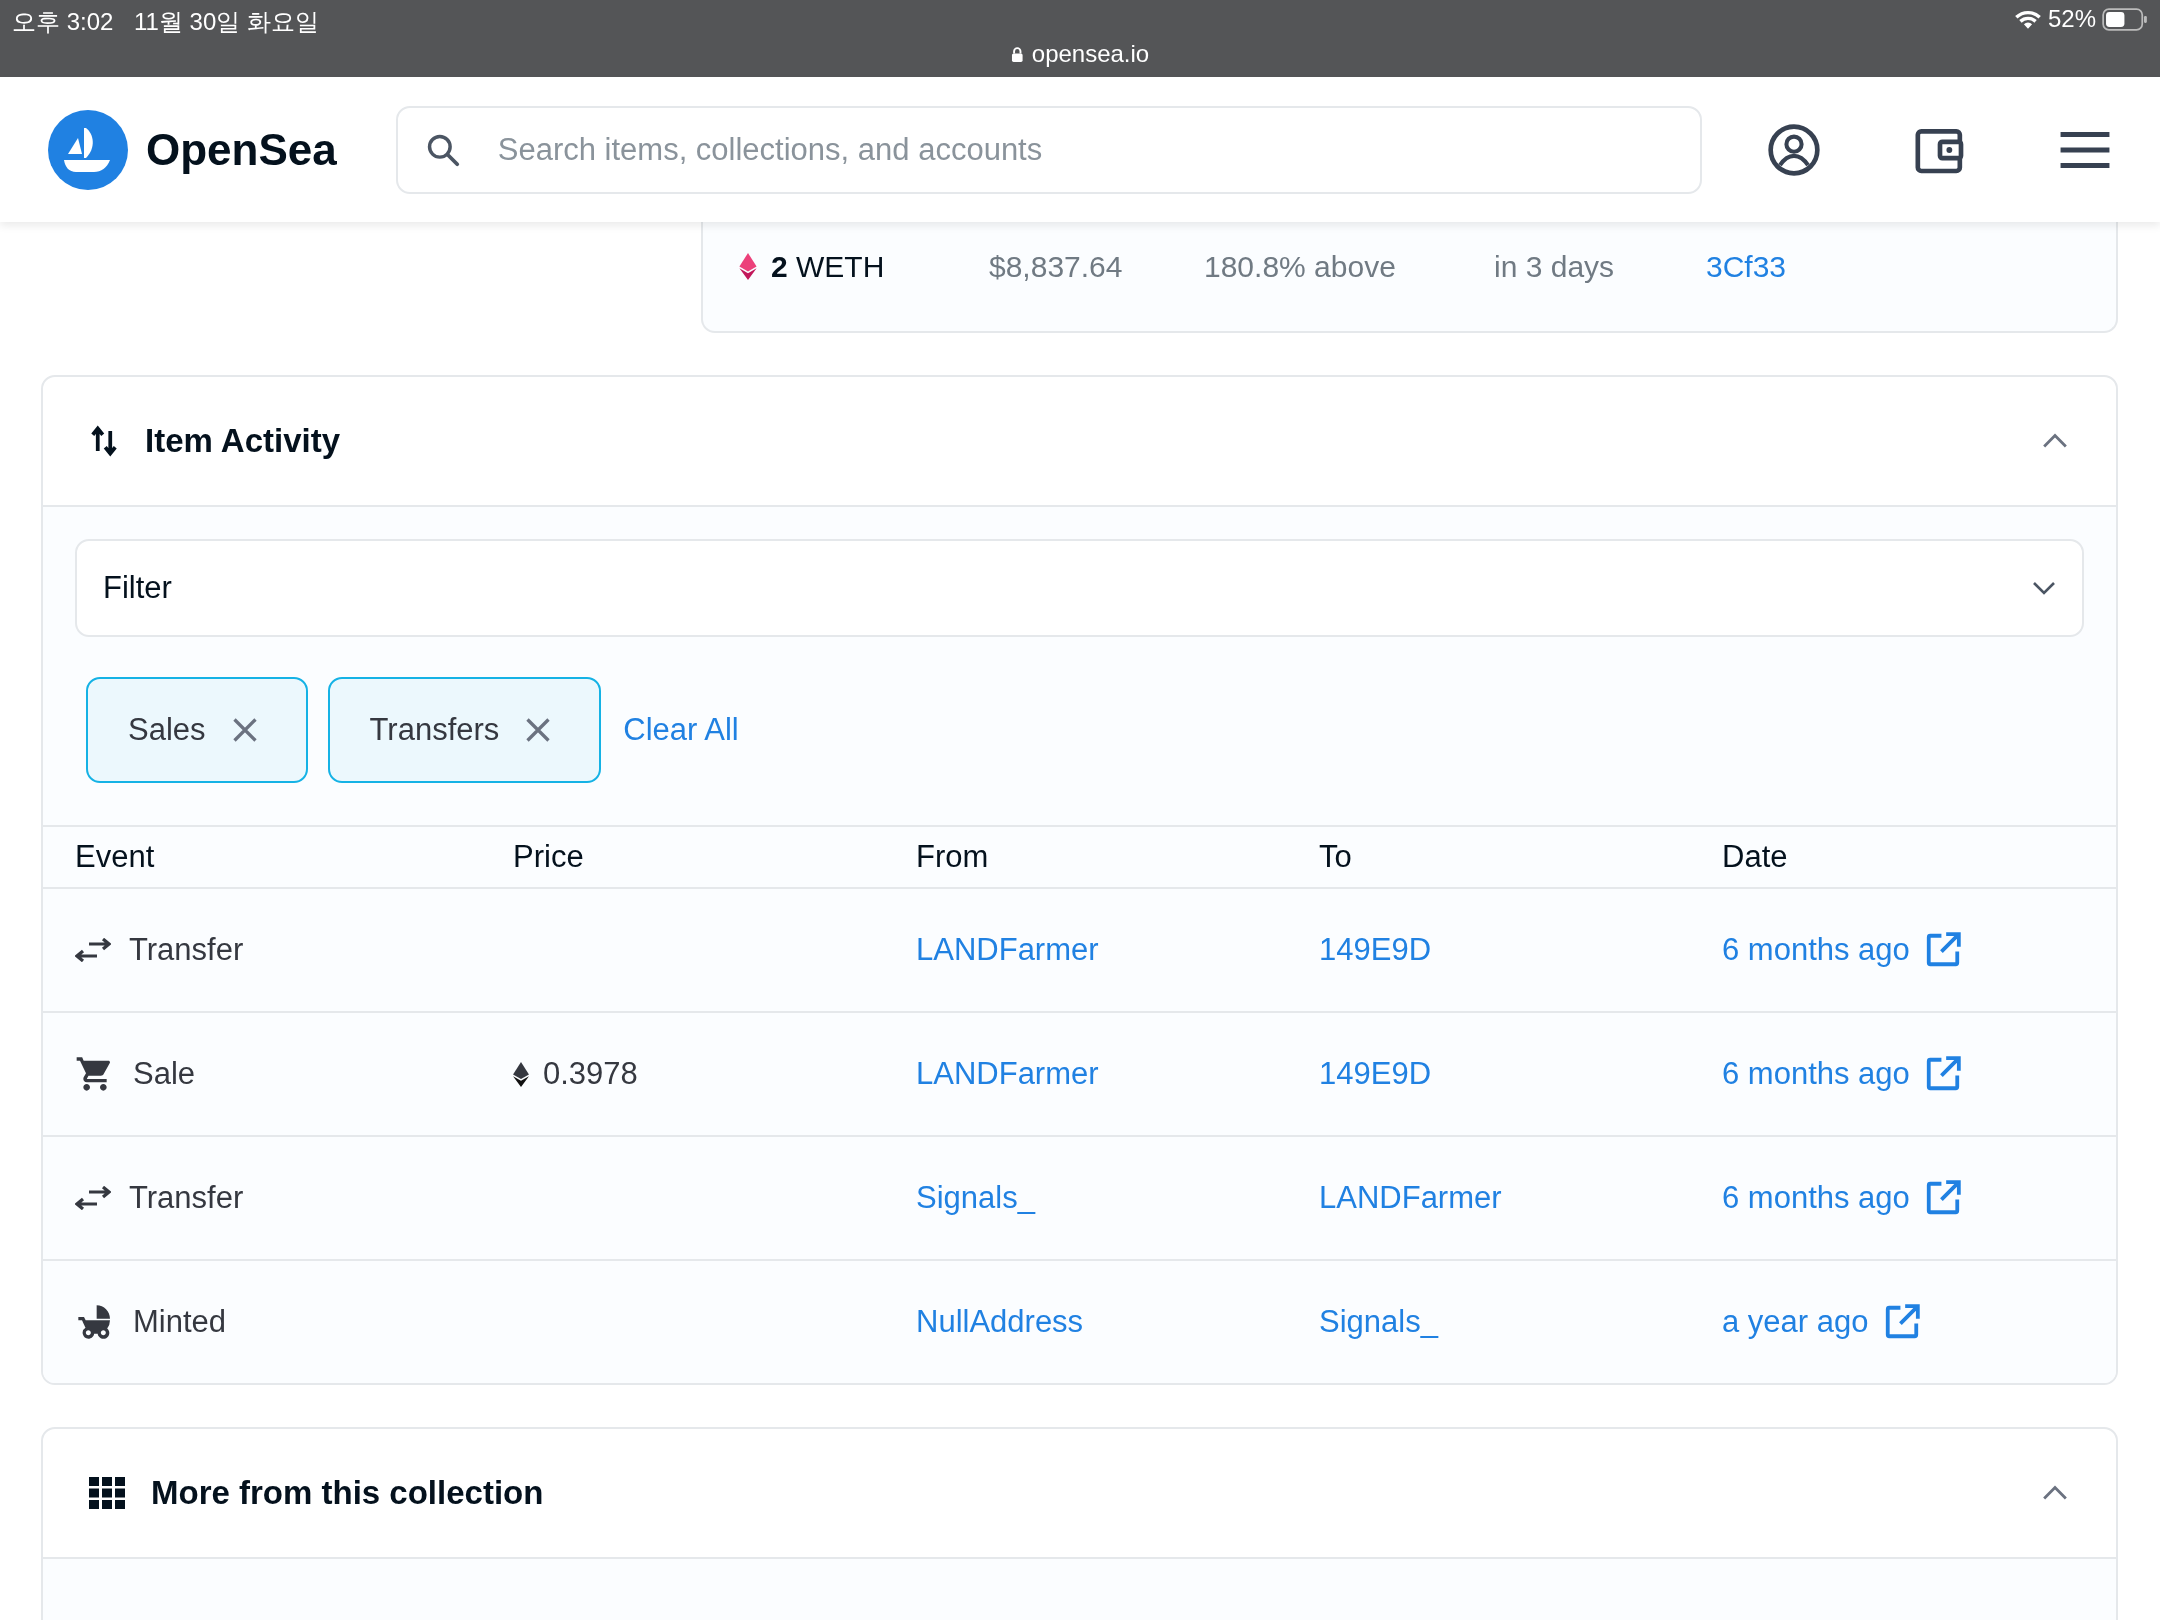 The height and width of the screenshot is (1620, 2160). What do you see at coordinates (115, 857) in the screenshot?
I see `column-header: Event` at bounding box center [115, 857].